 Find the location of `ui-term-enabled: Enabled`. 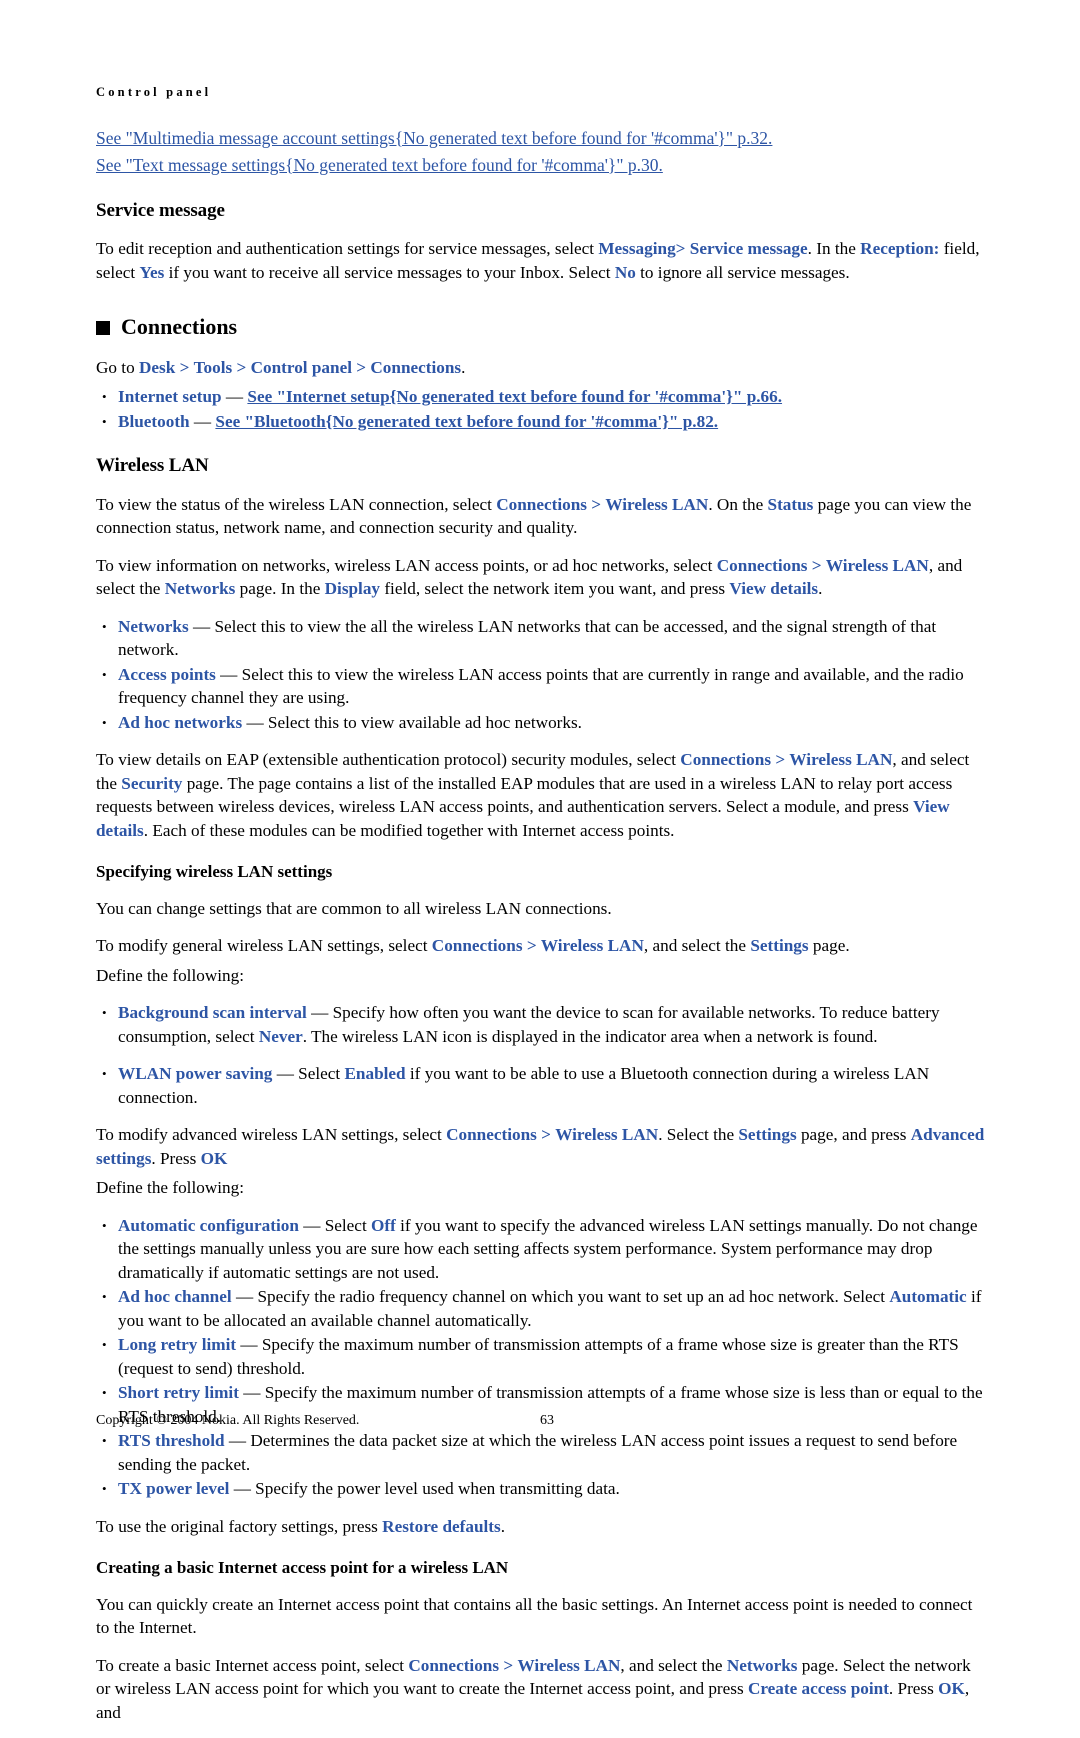

ui-term-enabled: Enabled is located at coordinates (375, 1074).